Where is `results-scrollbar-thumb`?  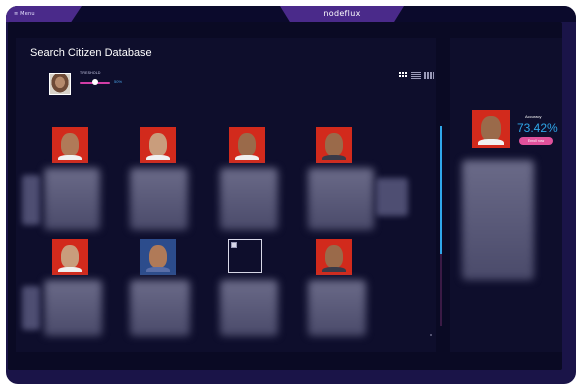
results-scrollbar-thumb is located at coordinates (441, 190).